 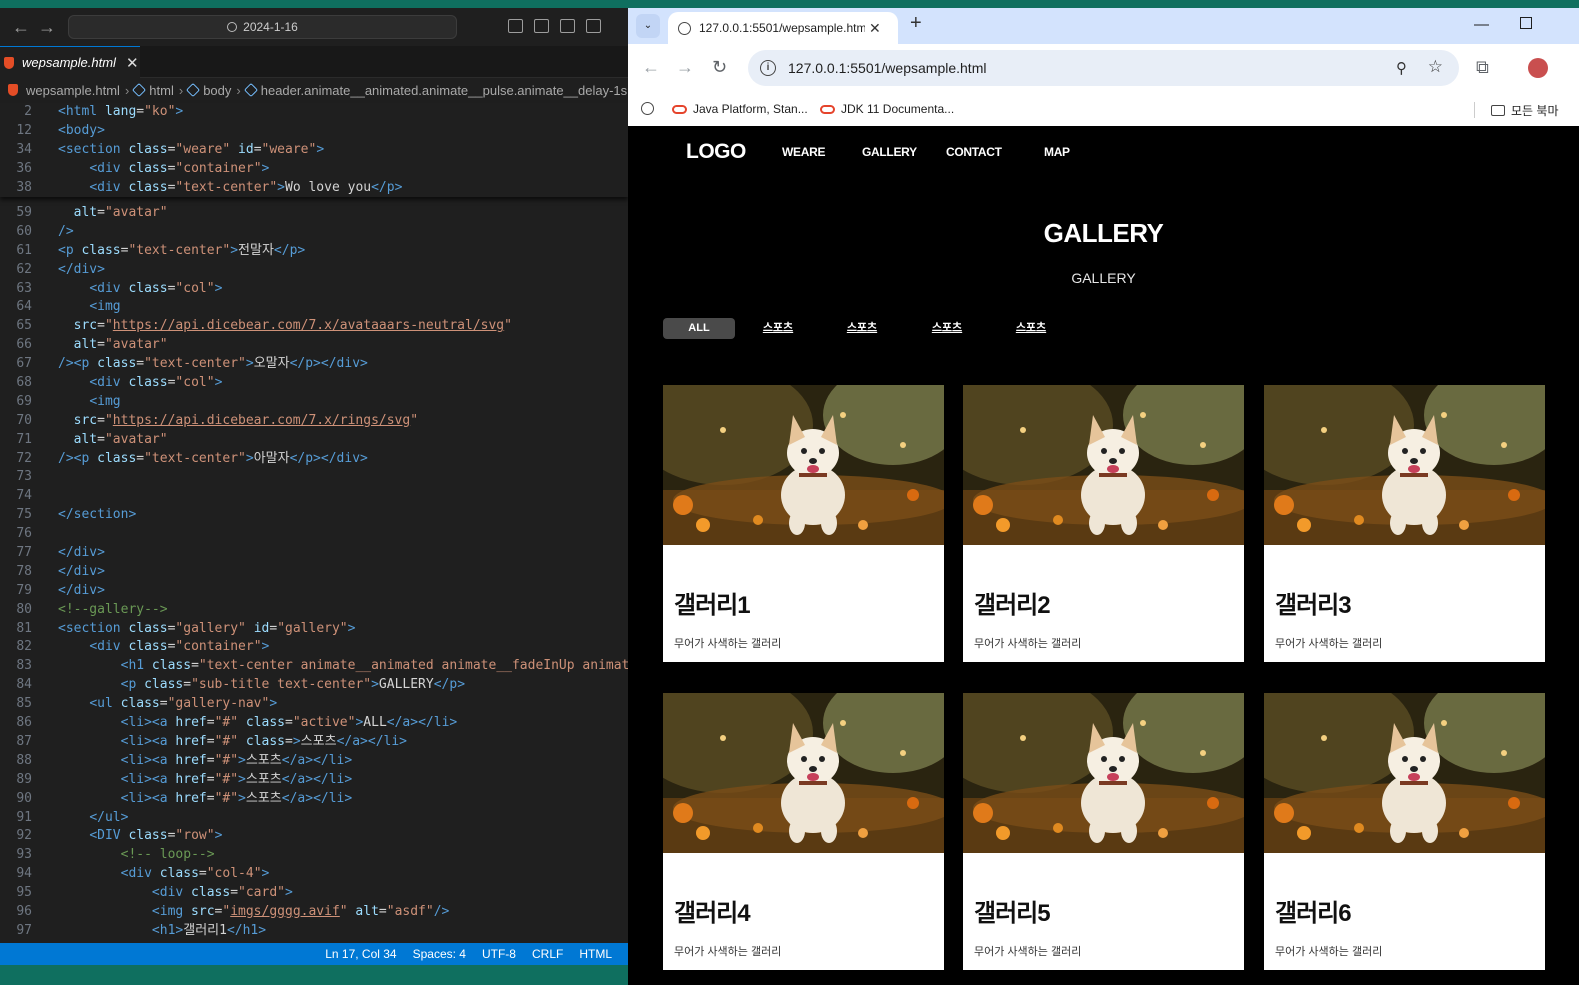 I want to click on code-line: 73, so click(x=314, y=477).